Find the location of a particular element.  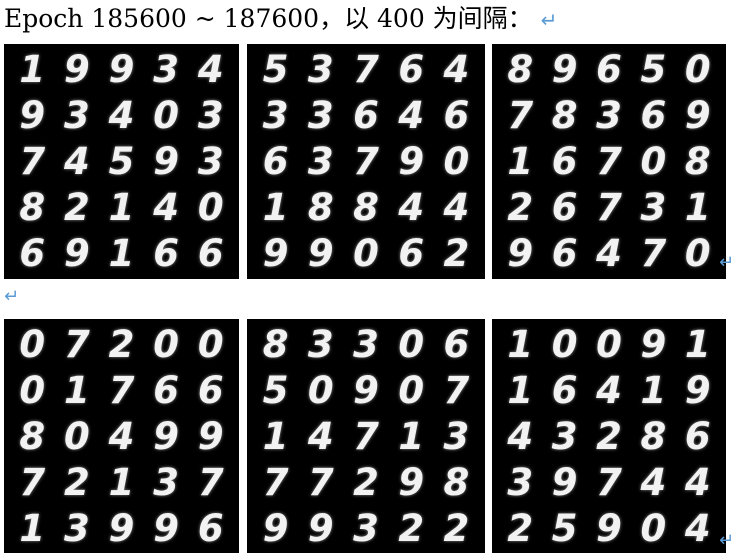

digit-grid-6: 1009116419432863974425904 is located at coordinates (609, 436).